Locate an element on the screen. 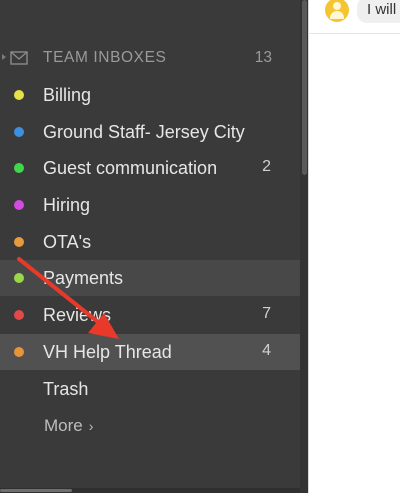  inbox-item-label: Hiring is located at coordinates (67, 205).